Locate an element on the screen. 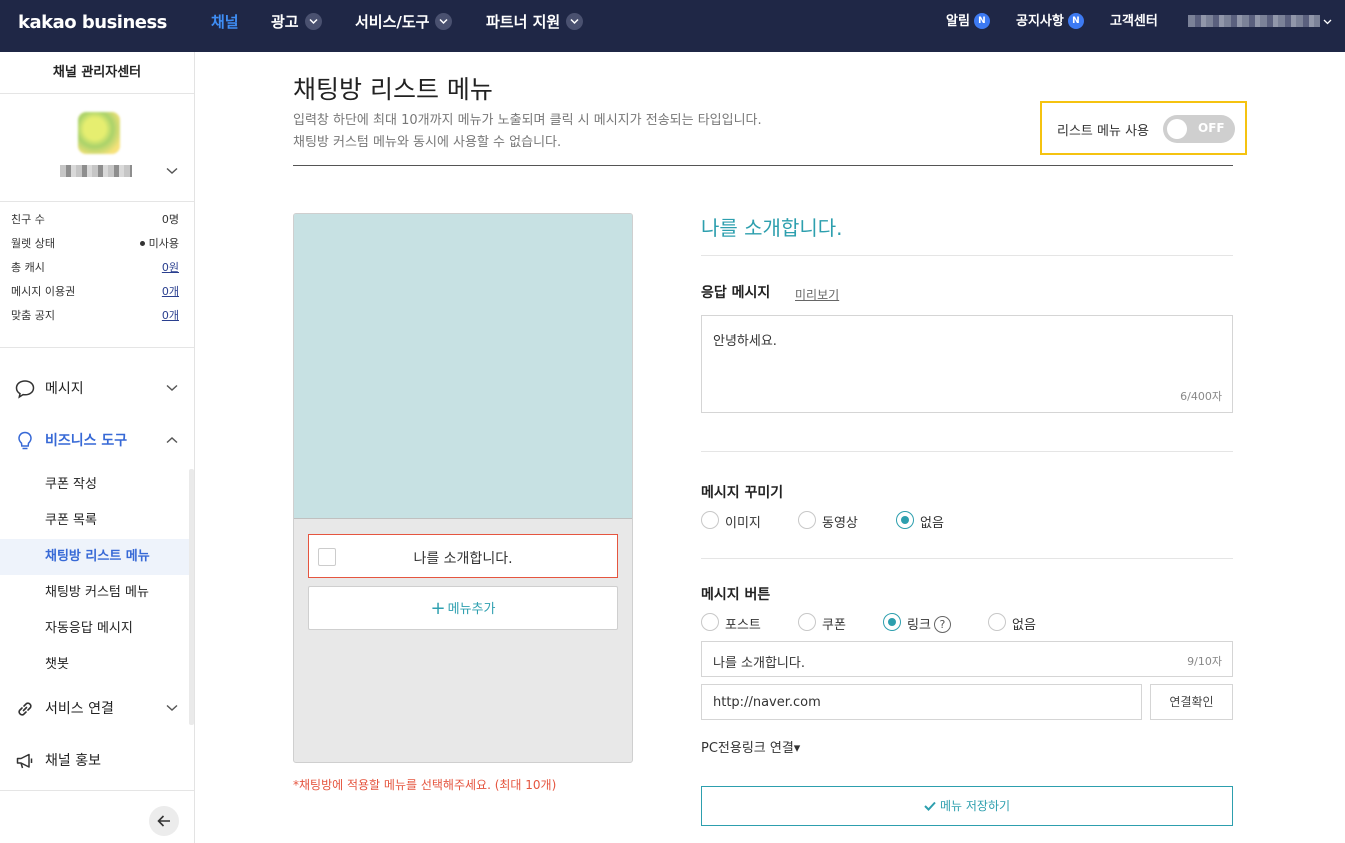 The image size is (1345, 843). chat-bubble-icon is located at coordinates (25, 389).